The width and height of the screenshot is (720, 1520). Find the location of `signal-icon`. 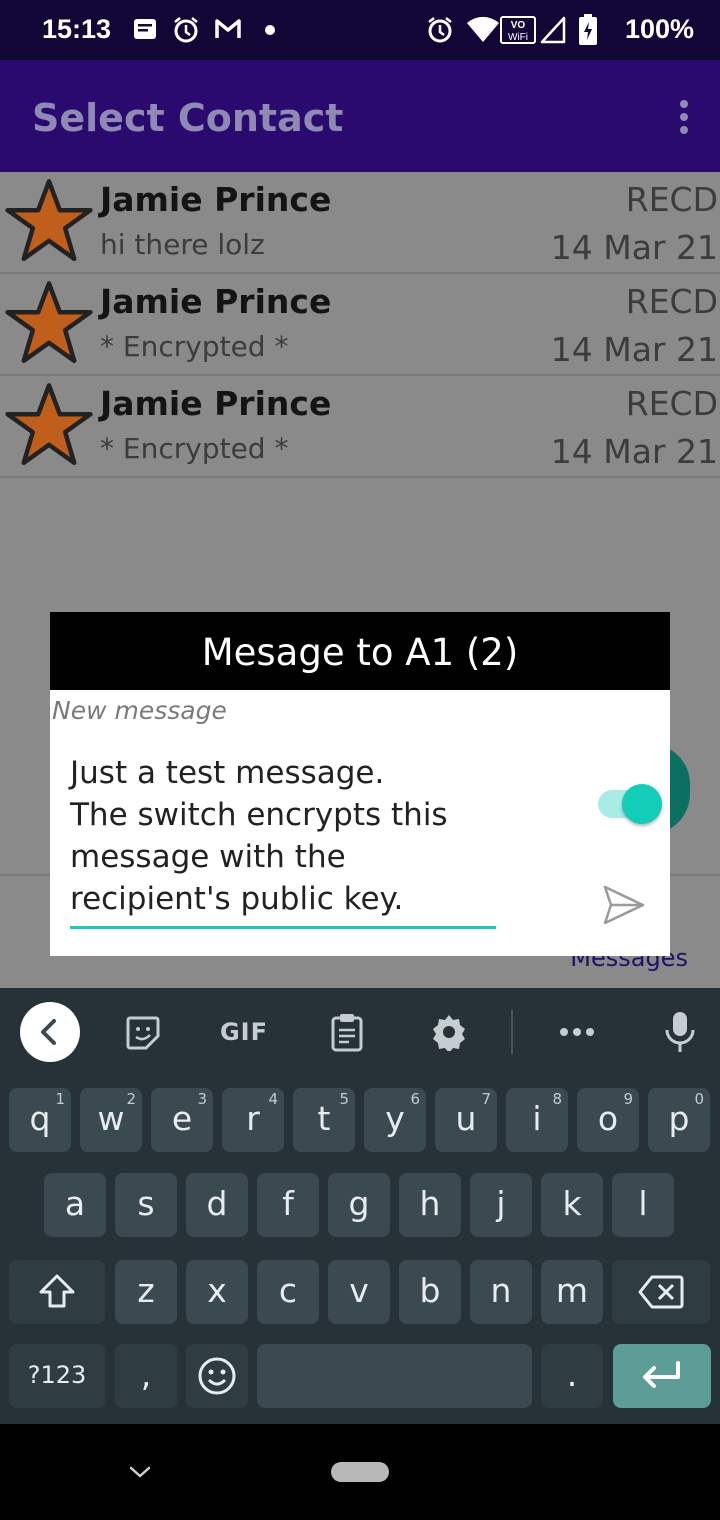

signal-icon is located at coordinates (553, 30).